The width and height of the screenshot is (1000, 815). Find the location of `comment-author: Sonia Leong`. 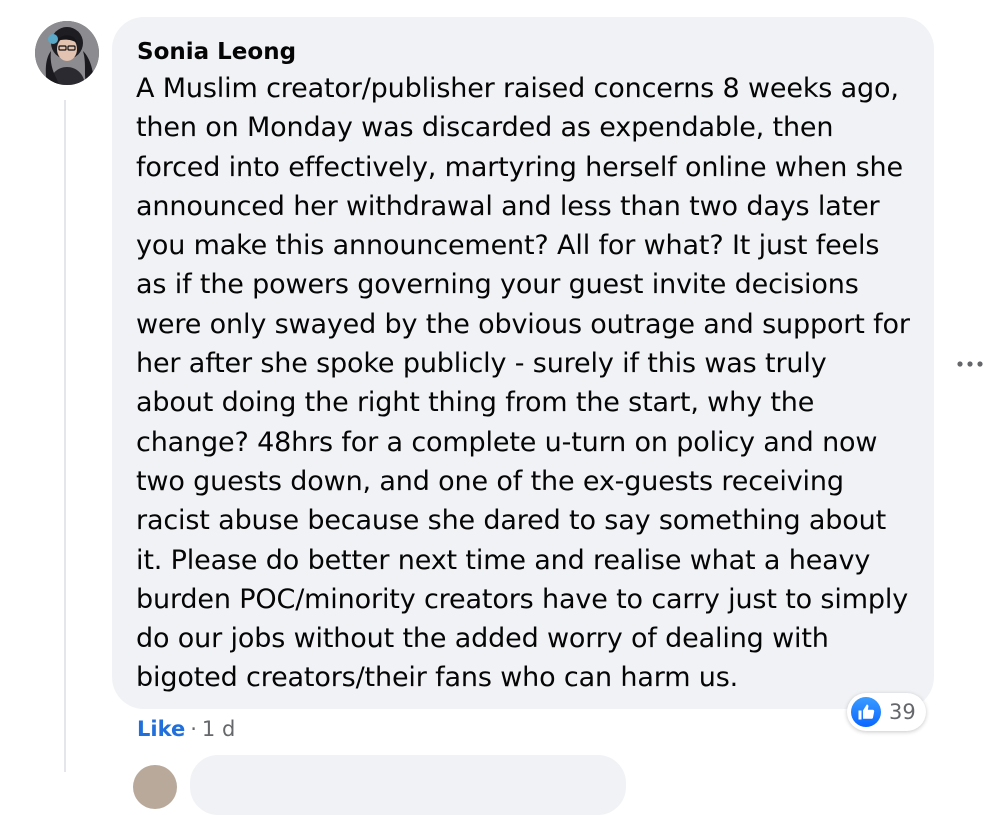

comment-author: Sonia Leong is located at coordinates (523, 52).